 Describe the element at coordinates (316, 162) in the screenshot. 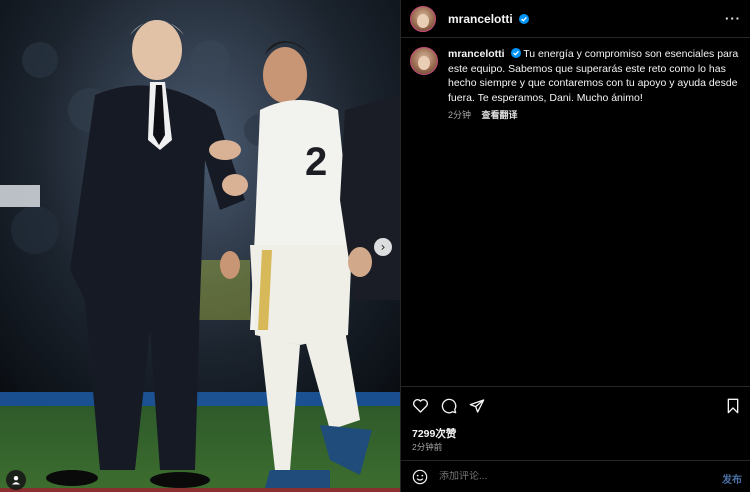

I see `jersey-number: 2` at that location.